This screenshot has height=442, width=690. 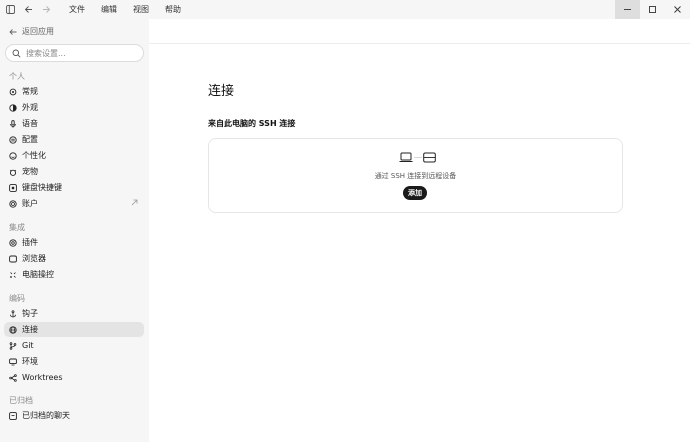 What do you see at coordinates (74, 107) in the screenshot?
I see `sidebar-item-appearance: 外观` at bounding box center [74, 107].